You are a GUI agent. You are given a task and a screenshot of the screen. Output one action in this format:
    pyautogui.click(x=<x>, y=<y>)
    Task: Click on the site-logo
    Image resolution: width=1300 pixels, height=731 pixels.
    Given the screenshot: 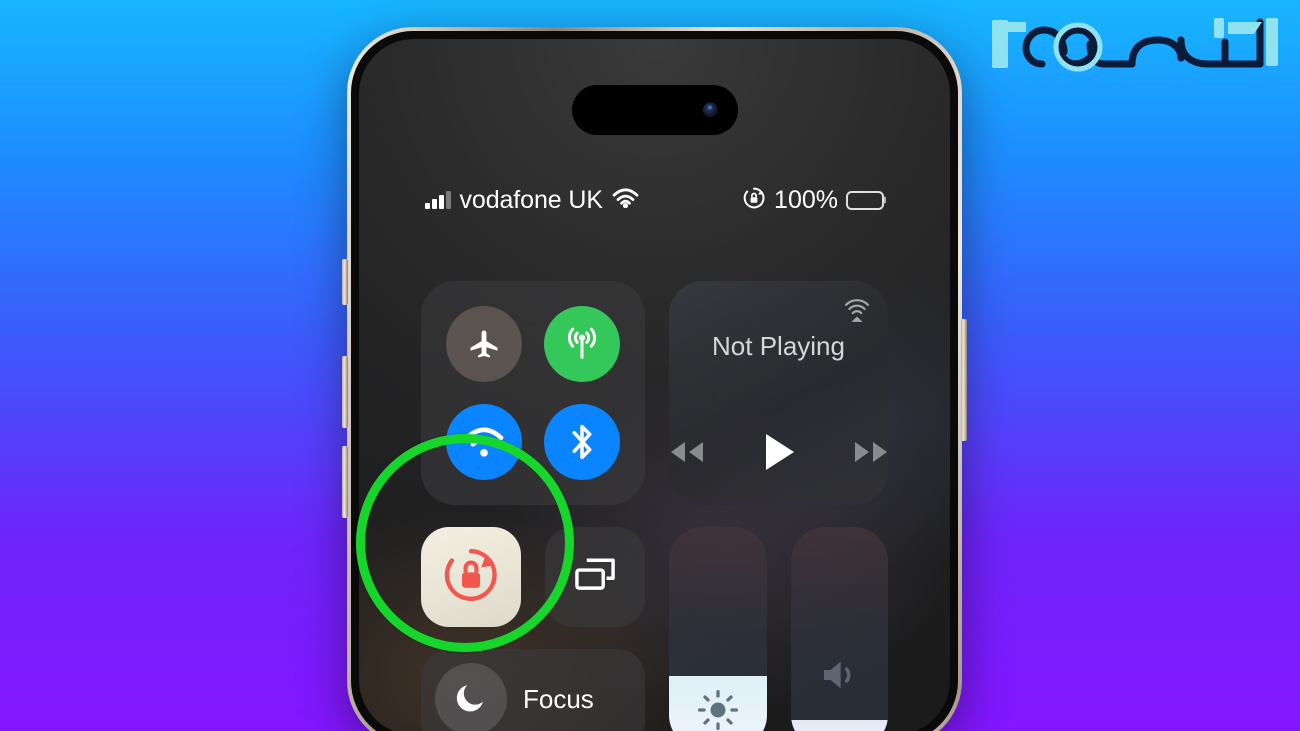 What is the action you would take?
    pyautogui.click(x=1132, y=46)
    